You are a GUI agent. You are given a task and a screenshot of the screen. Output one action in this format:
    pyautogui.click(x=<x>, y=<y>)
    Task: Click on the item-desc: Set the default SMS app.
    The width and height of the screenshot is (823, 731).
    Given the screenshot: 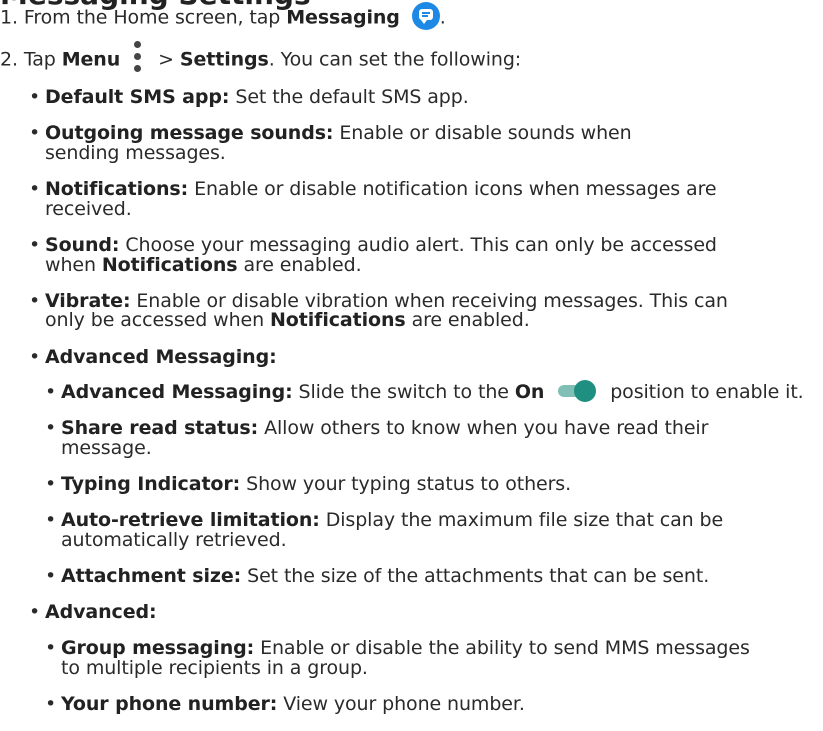 What is the action you would take?
    pyautogui.click(x=352, y=97)
    